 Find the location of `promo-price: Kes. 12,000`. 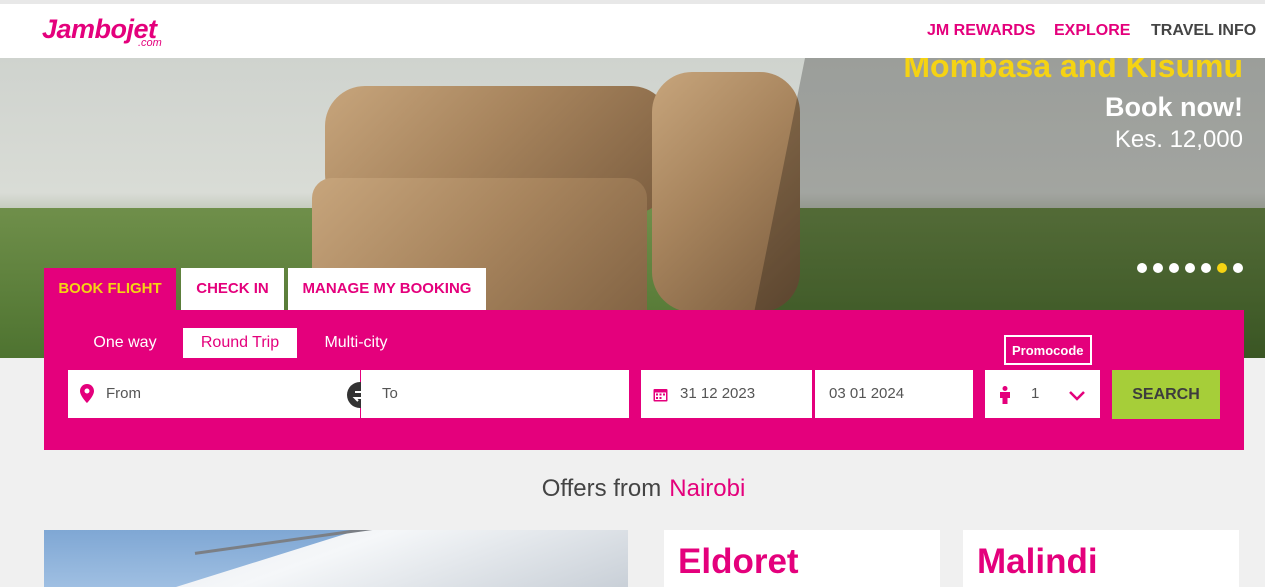

promo-price: Kes. 12,000 is located at coordinates (1178, 139).